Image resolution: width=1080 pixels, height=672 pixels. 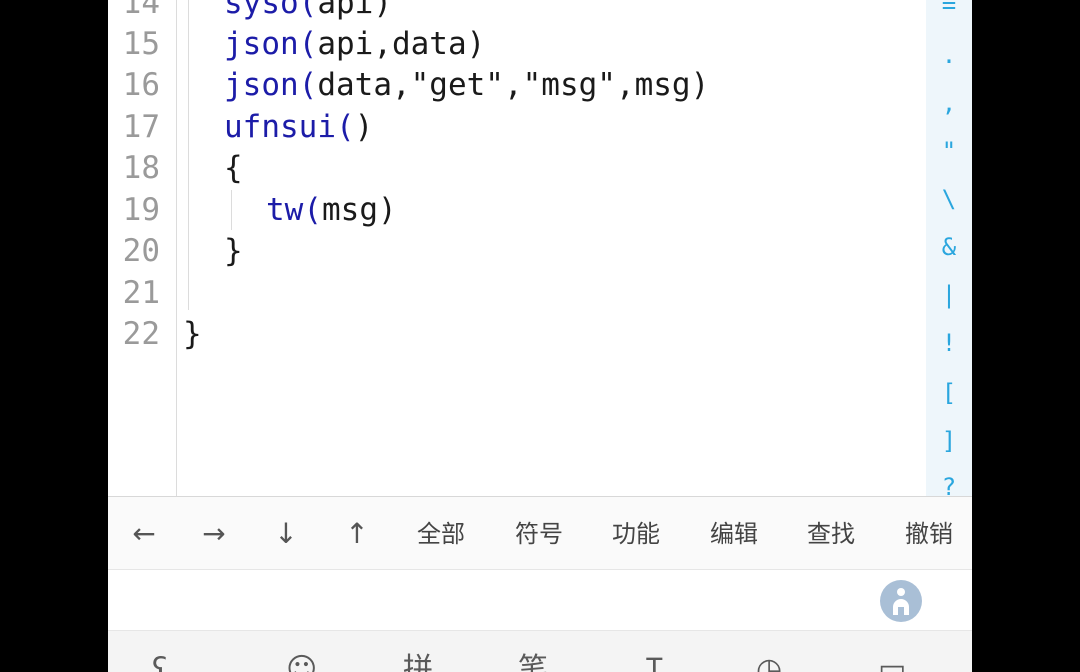 I want to click on symbol-key: \, so click(x=949, y=199).